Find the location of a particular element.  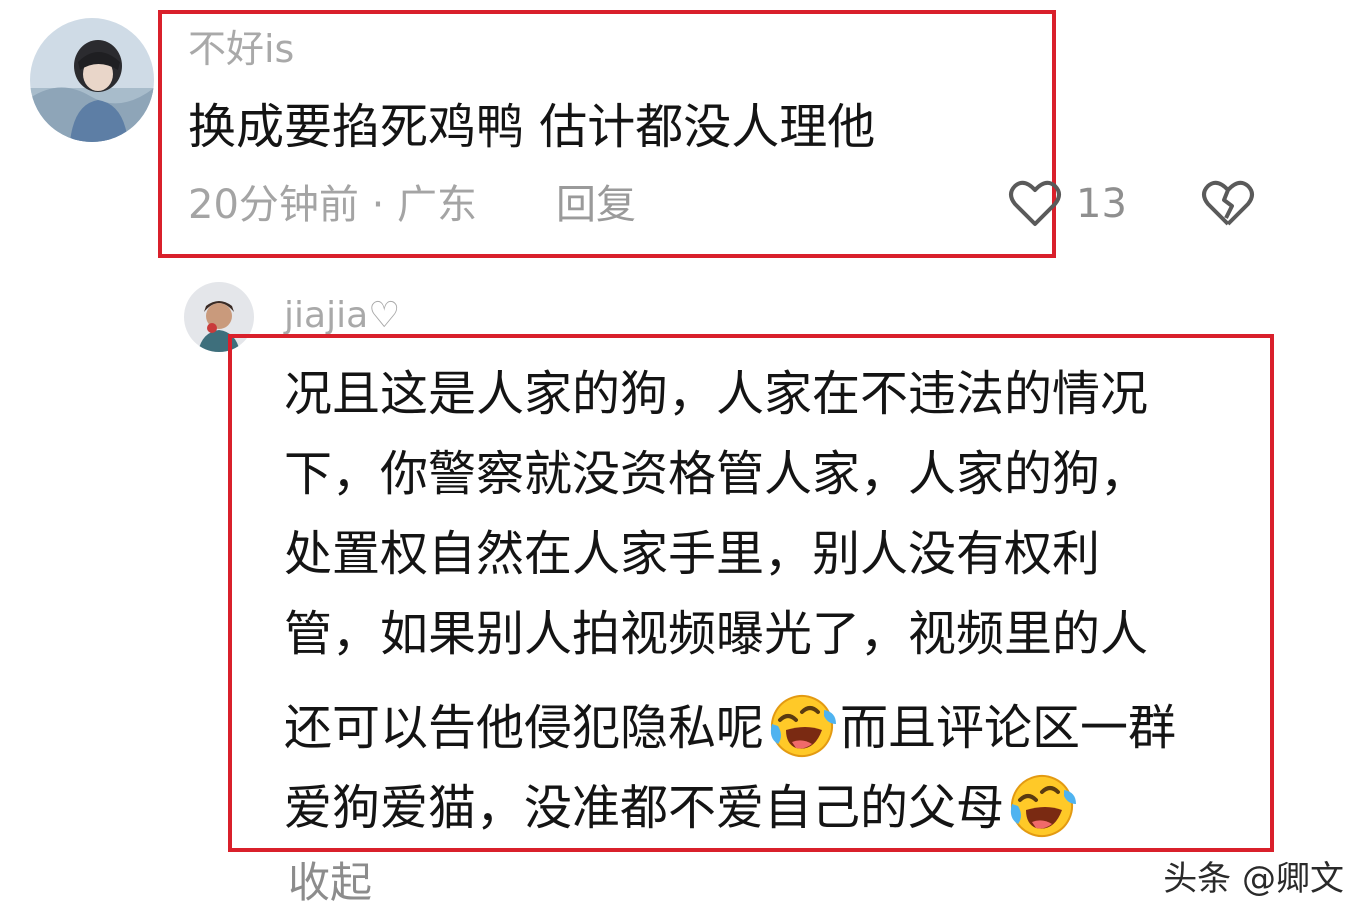

reply-text-segment: 而且评论区一群 is located at coordinates (1008, 728).